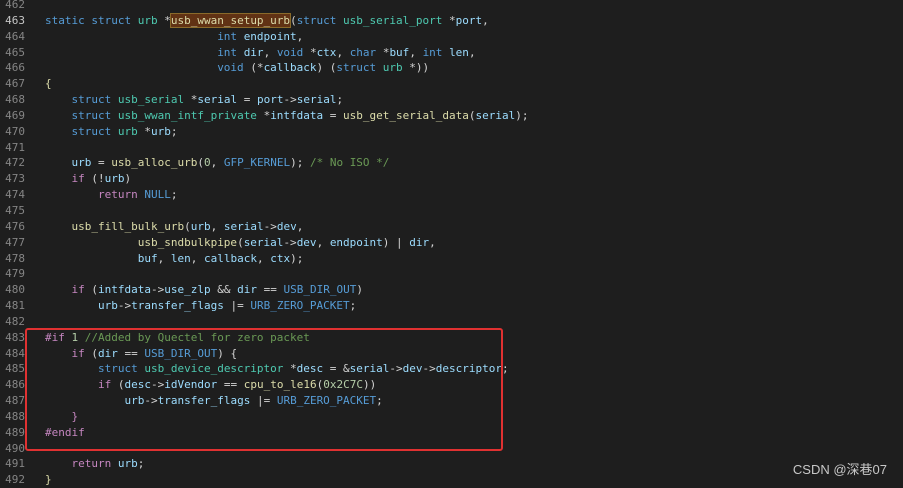 Image resolution: width=903 pixels, height=488 pixels. I want to click on code-token: callback, so click(230, 258).